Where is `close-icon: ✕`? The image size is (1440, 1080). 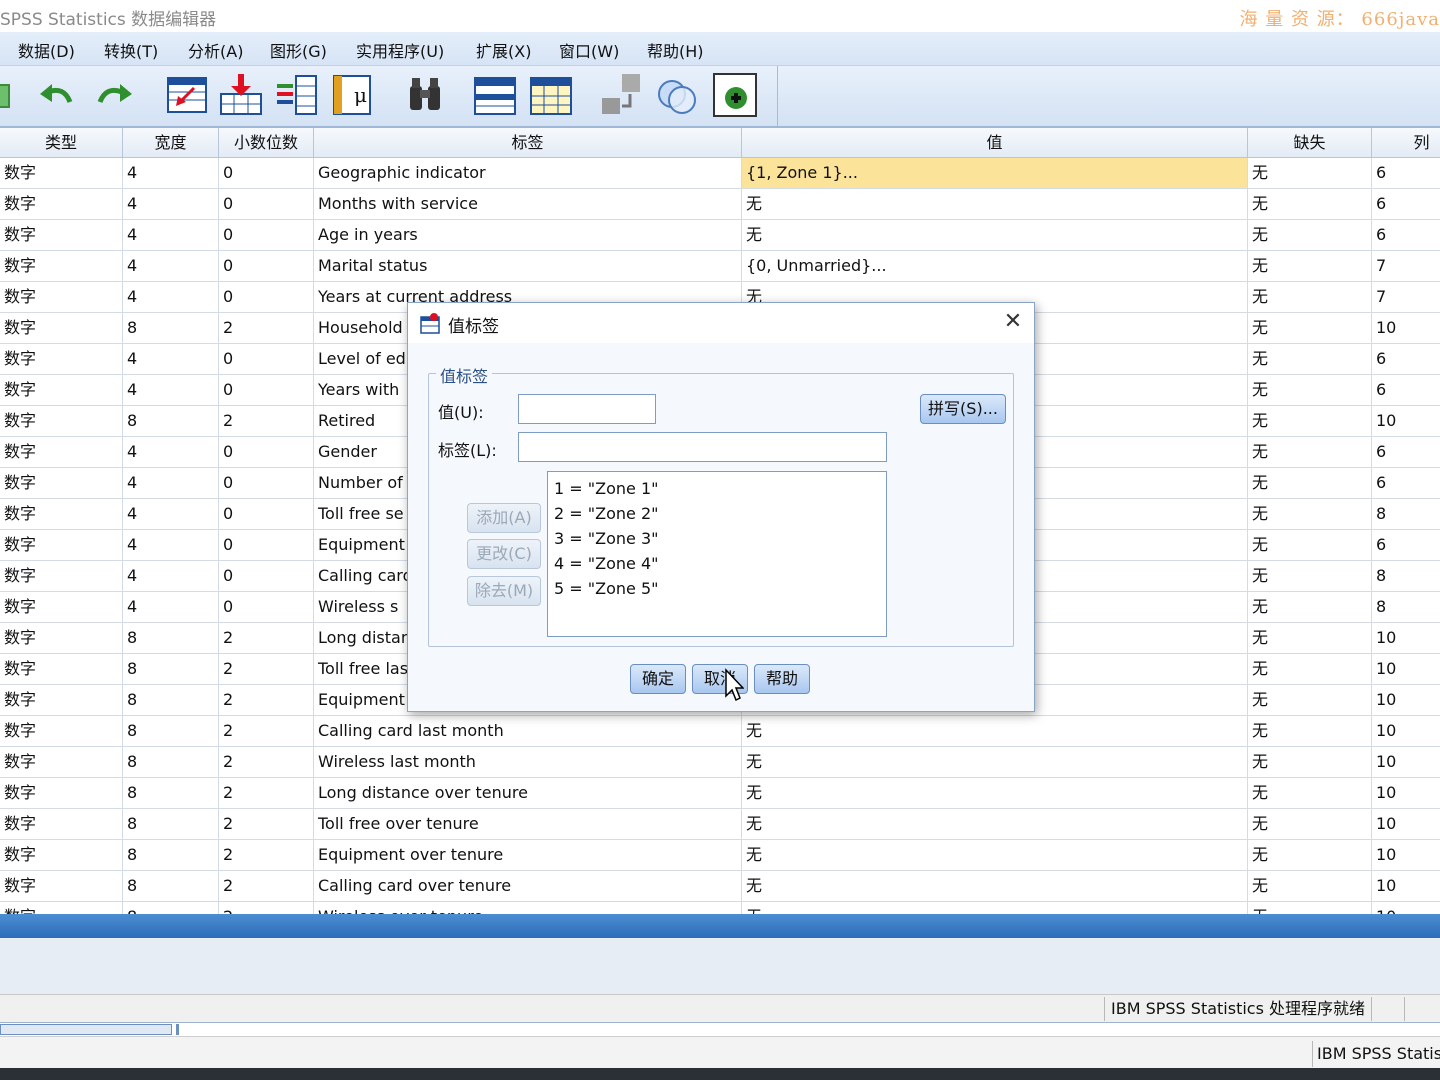 close-icon: ✕ is located at coordinates (1013, 322).